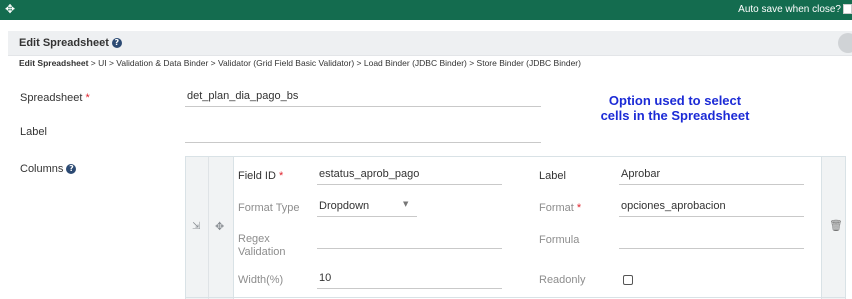  Describe the element at coordinates (836, 226) in the screenshot. I see `trash-icon: 🗑` at that location.